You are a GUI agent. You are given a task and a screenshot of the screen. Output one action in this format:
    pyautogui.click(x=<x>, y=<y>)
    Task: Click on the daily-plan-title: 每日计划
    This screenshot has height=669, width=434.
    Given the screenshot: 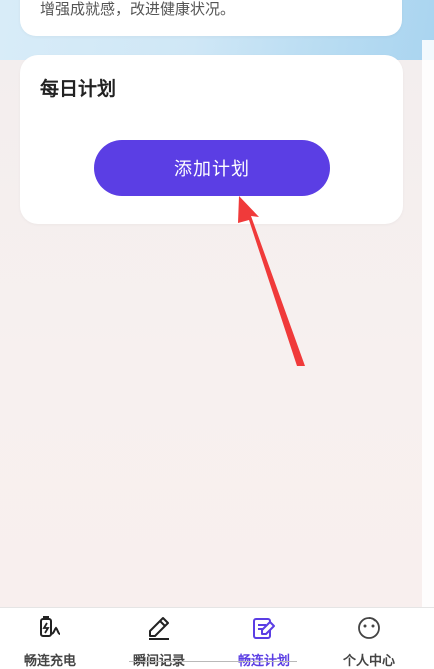 What is the action you would take?
    pyautogui.click(x=78, y=89)
    